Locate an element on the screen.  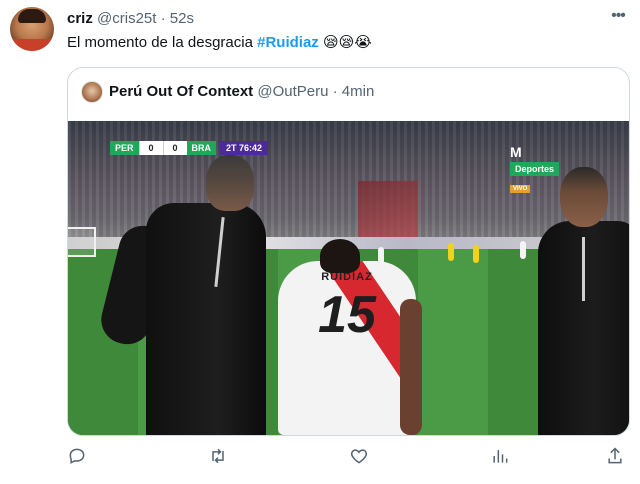
analytics-icon is located at coordinates (500, 456).